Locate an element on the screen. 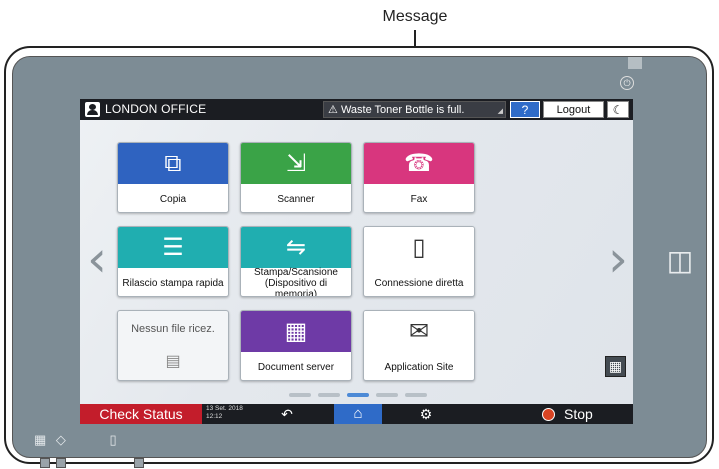 The height and width of the screenshot is (469, 719). device-indicators: ▦ ◇ ▯ is located at coordinates (78, 440).